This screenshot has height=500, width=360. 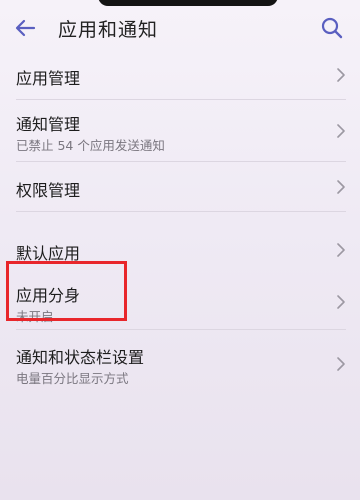 What do you see at coordinates (180, 75) in the screenshot?
I see `settings-item-app-management: 应用管理` at bounding box center [180, 75].